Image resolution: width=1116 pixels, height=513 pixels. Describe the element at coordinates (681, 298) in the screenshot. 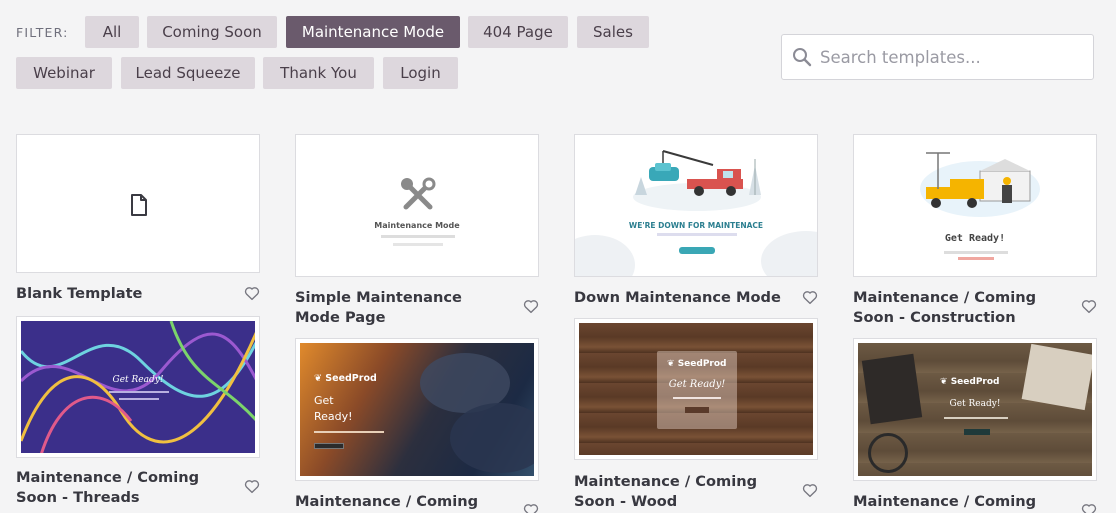

I see `template-title: Down Maintenance Mode` at that location.